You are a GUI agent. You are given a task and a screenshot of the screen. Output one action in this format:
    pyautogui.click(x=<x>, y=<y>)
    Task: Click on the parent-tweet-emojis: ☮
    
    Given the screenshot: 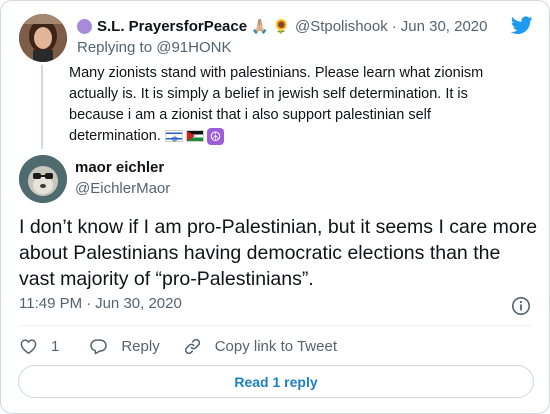 What is the action you would take?
    pyautogui.click(x=194, y=138)
    